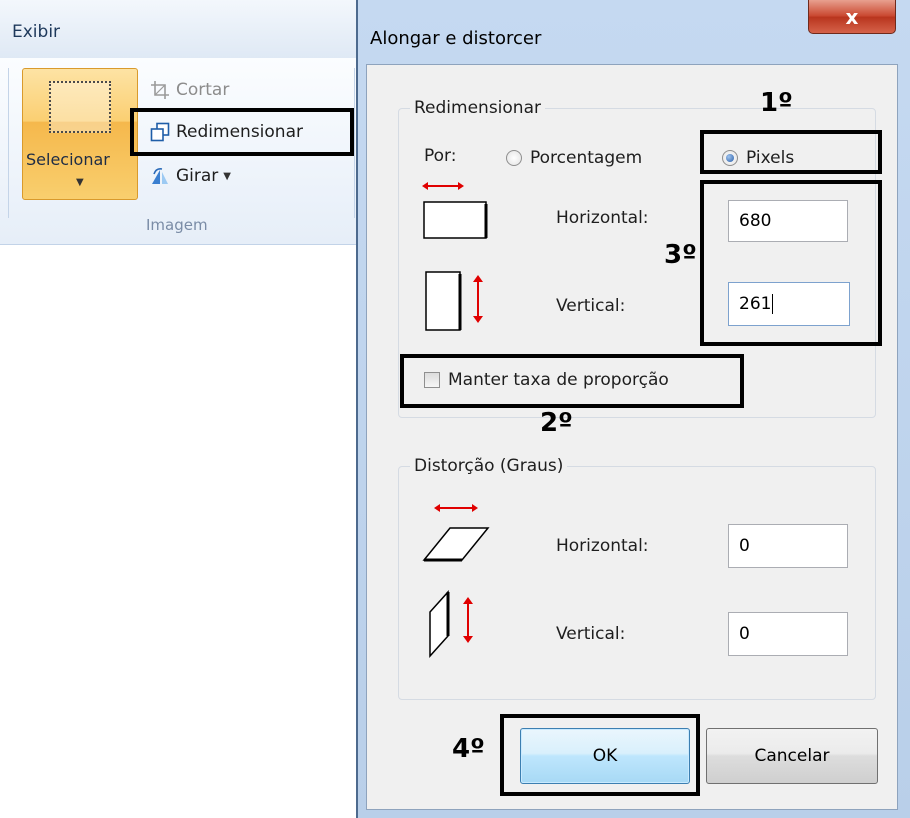 Image resolution: width=910 pixels, height=818 pixels. I want to click on cancel-button: Cancelar, so click(792, 756).